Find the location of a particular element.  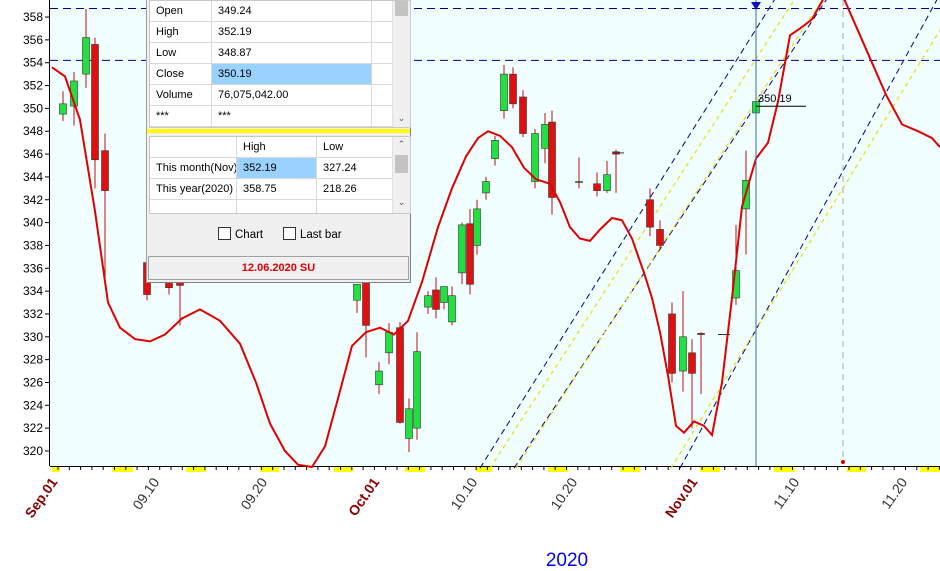

ohlc-value: *** is located at coordinates (292, 116).